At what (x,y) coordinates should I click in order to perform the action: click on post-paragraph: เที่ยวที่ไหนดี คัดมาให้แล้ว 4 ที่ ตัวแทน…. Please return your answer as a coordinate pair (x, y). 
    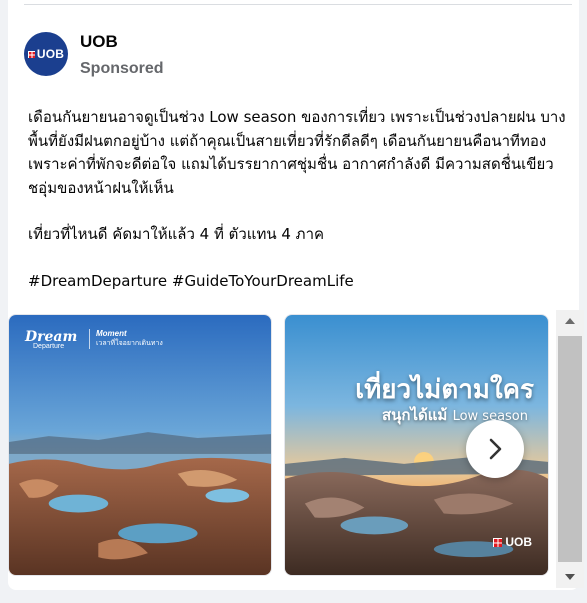
    Looking at the image, I should click on (176, 234).